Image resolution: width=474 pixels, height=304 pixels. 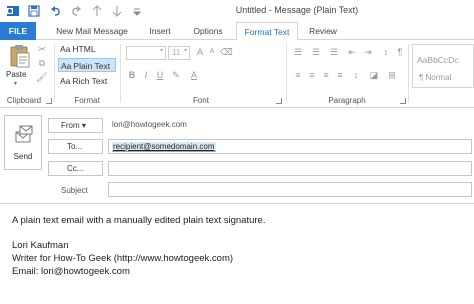 What do you see at coordinates (316, 52) in the screenshot?
I see `numbering-icon: ☰` at bounding box center [316, 52].